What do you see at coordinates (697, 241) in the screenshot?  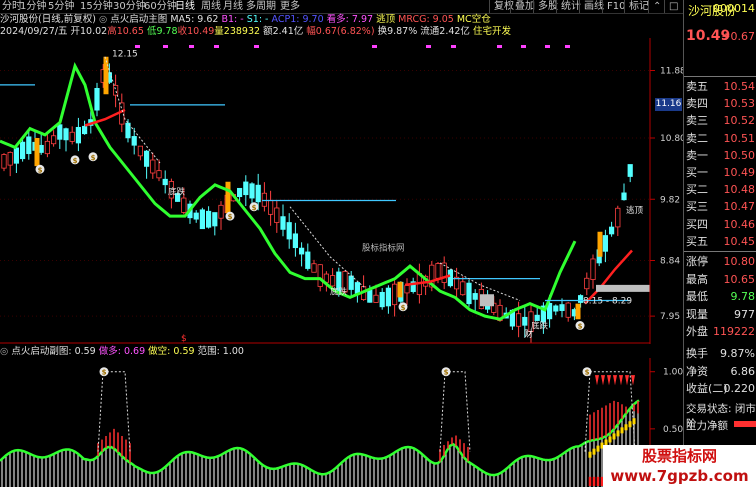 I see `order-level-label: 买五` at bounding box center [697, 241].